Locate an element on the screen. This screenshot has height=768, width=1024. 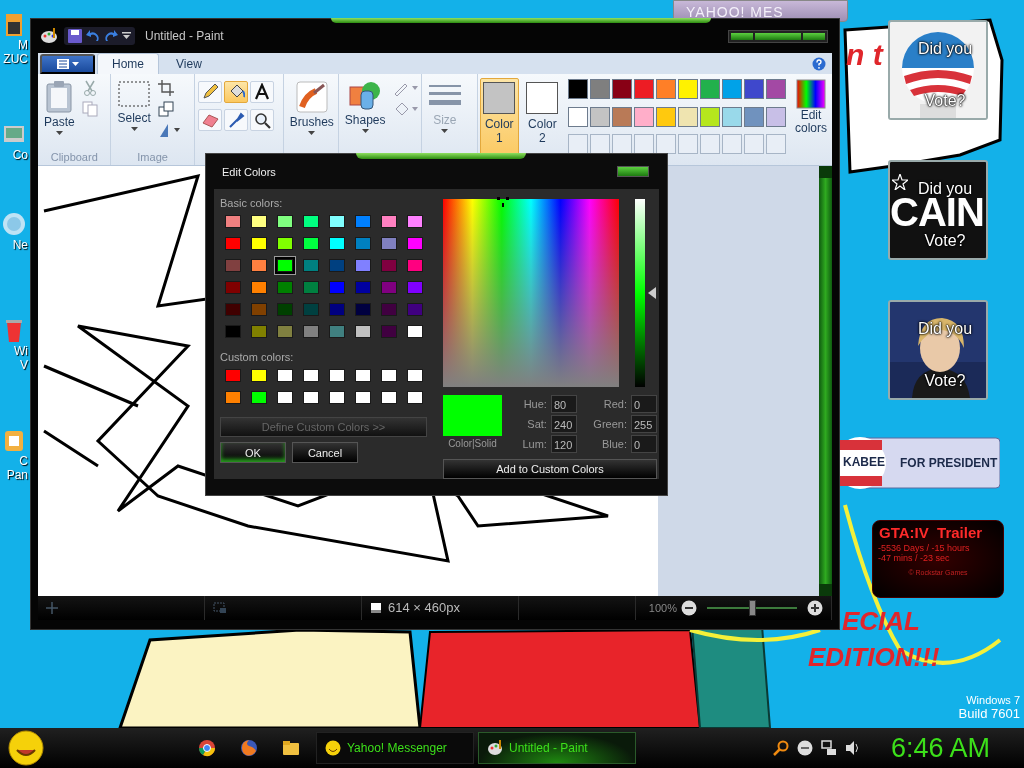
undo-icon is located at coordinates (93, 36).